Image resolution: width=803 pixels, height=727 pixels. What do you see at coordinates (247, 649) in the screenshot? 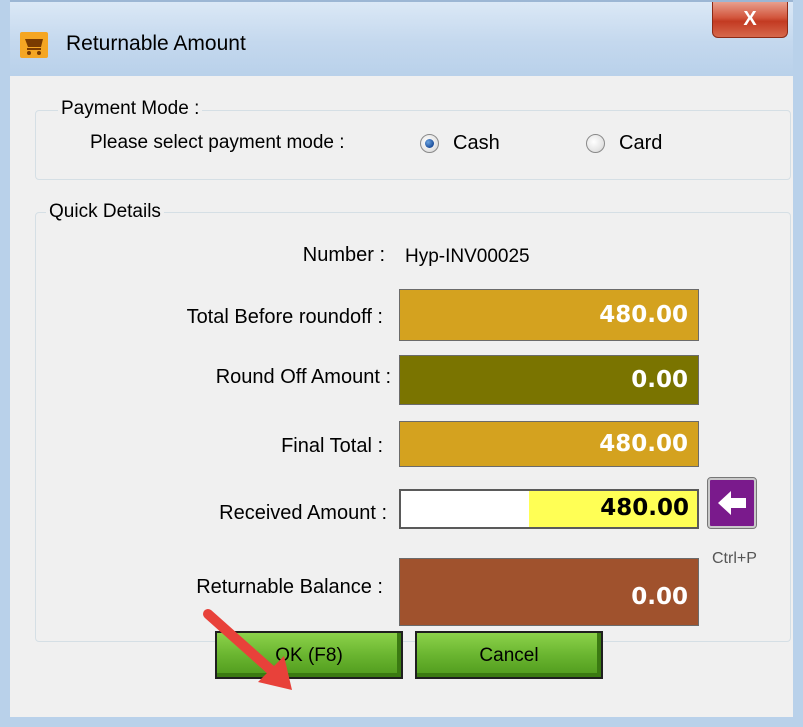
I see `red-pointer-arrow-icon` at bounding box center [247, 649].